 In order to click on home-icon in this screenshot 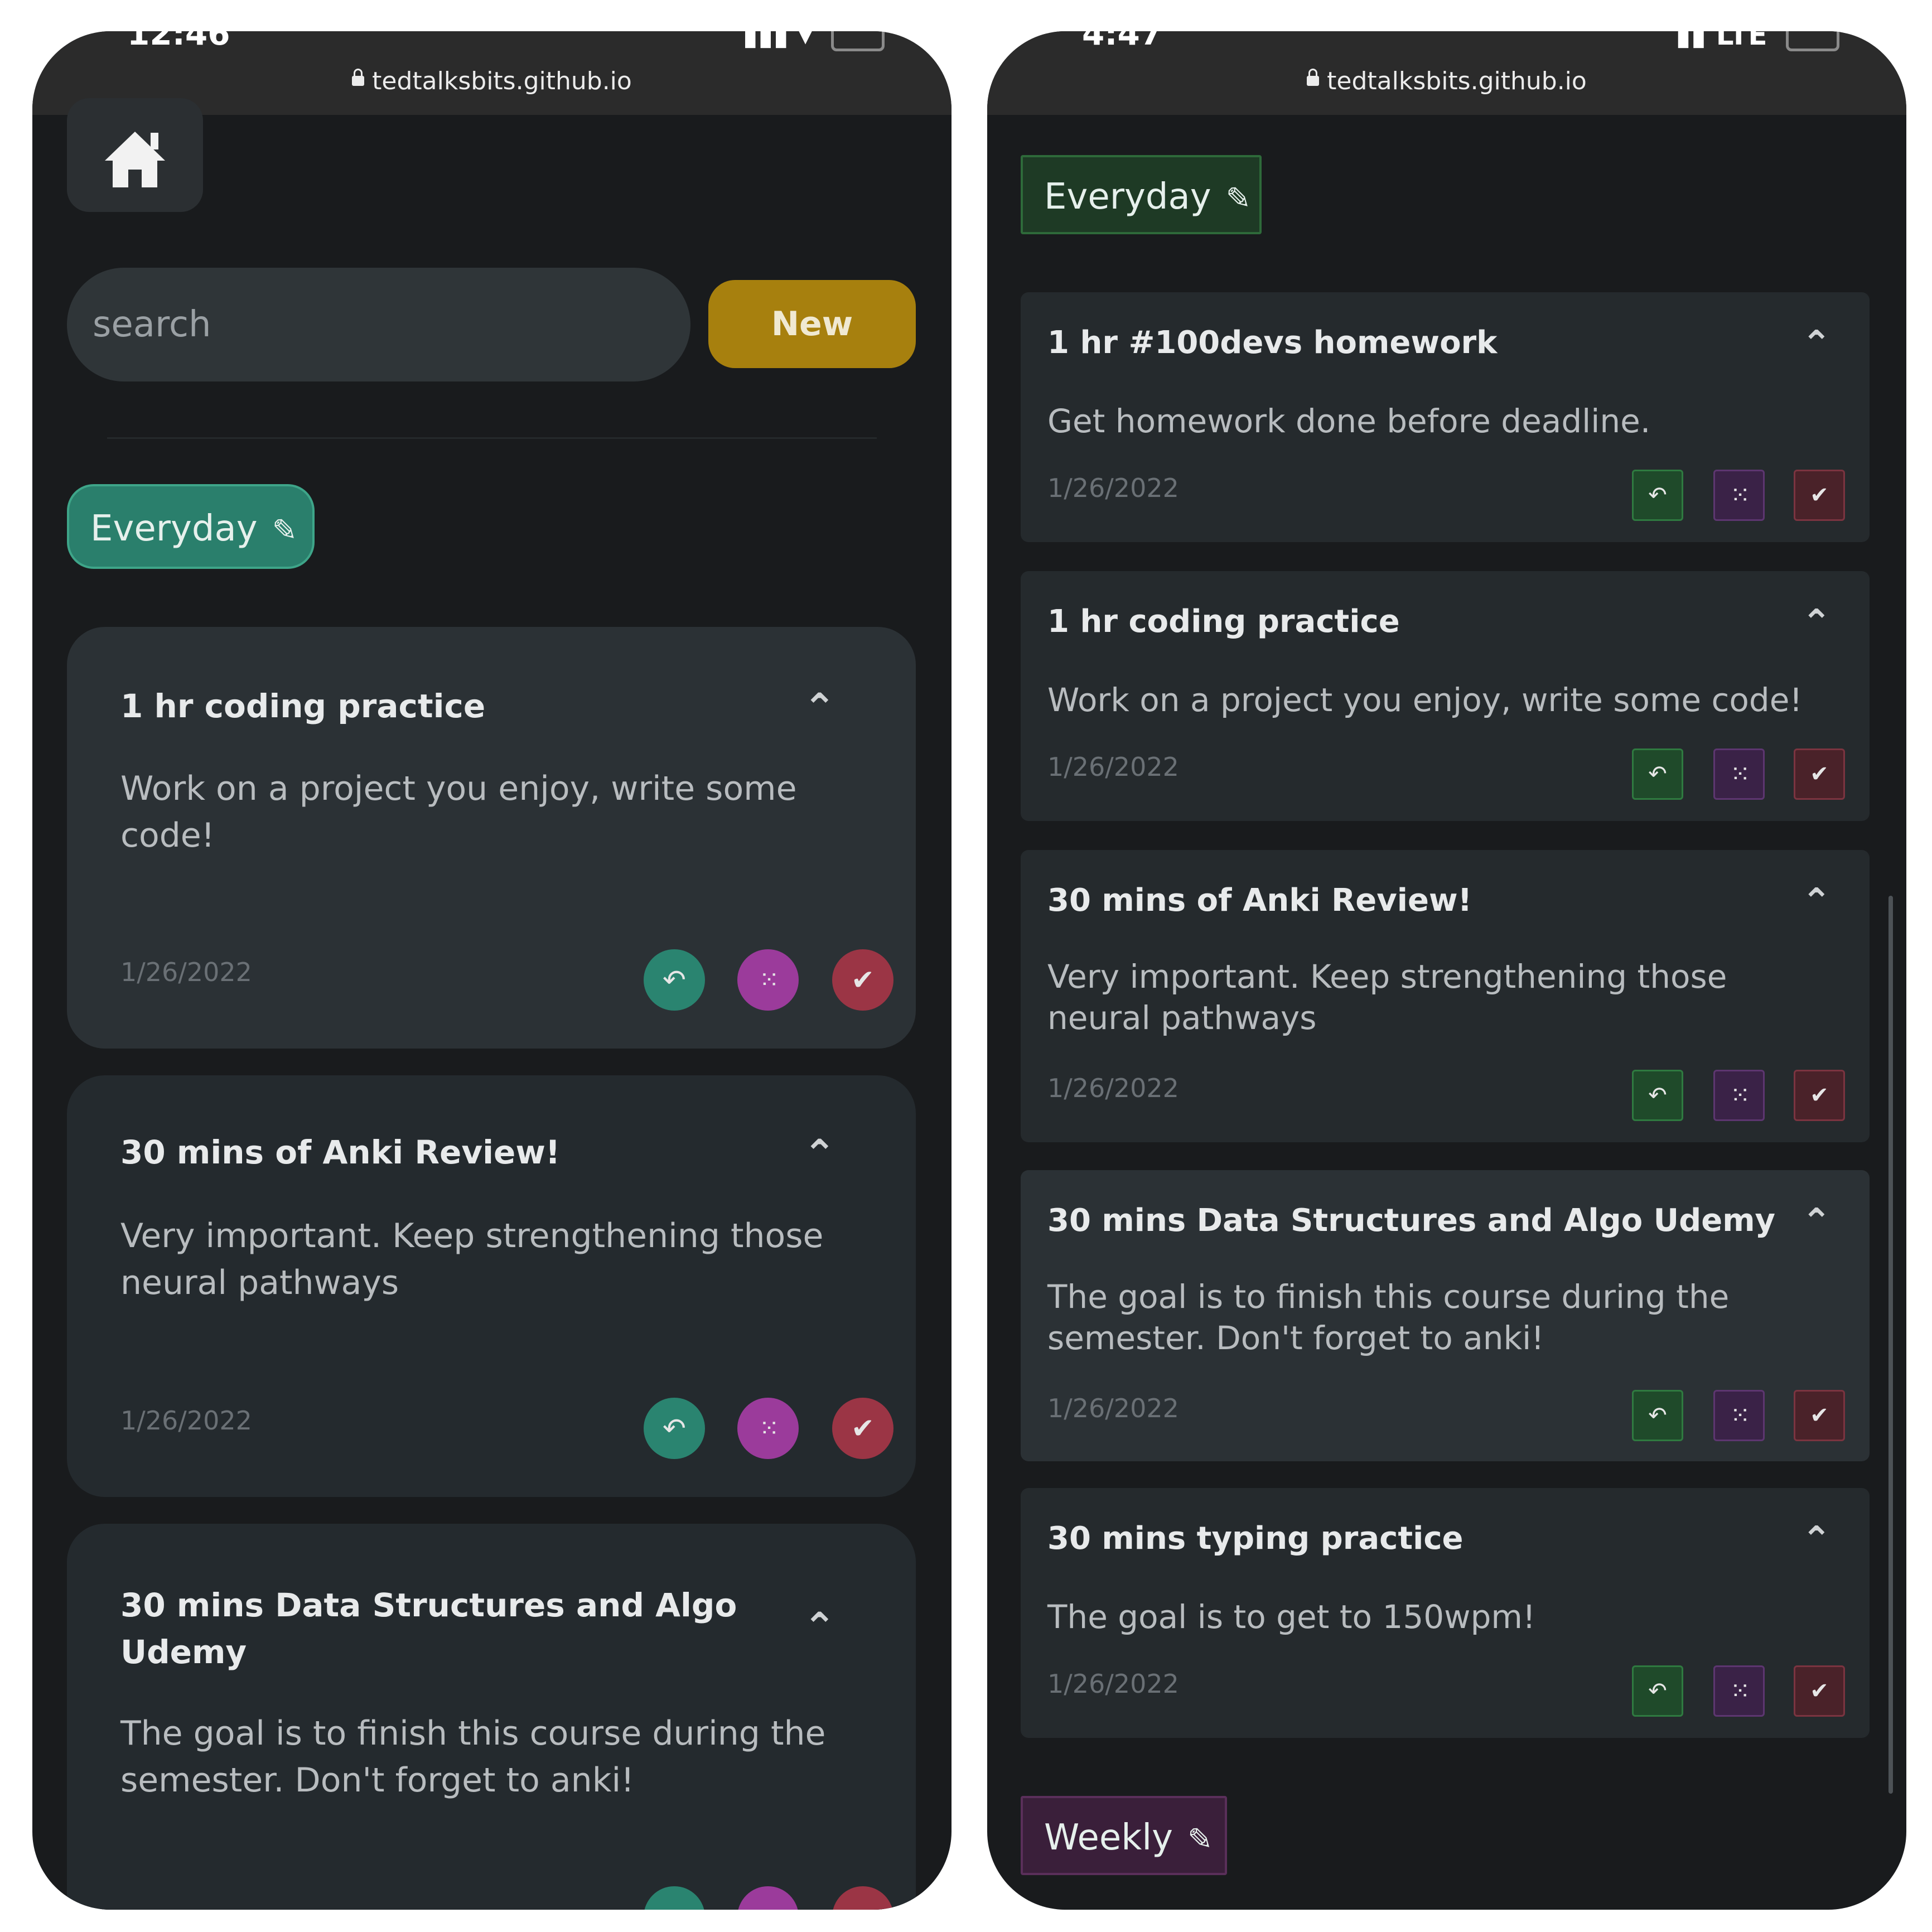, I will do `click(135, 159)`.